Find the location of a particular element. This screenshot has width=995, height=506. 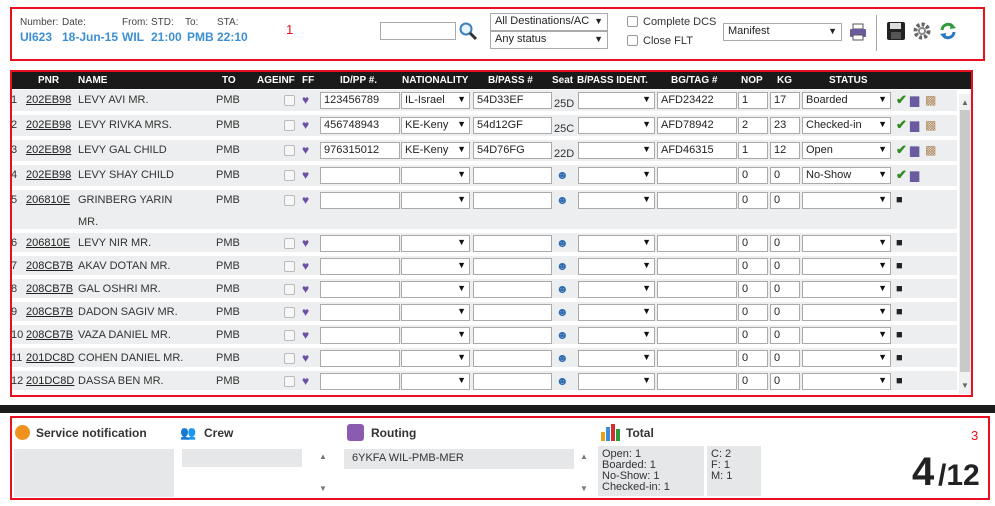

save-icon is located at coordinates (896, 31).